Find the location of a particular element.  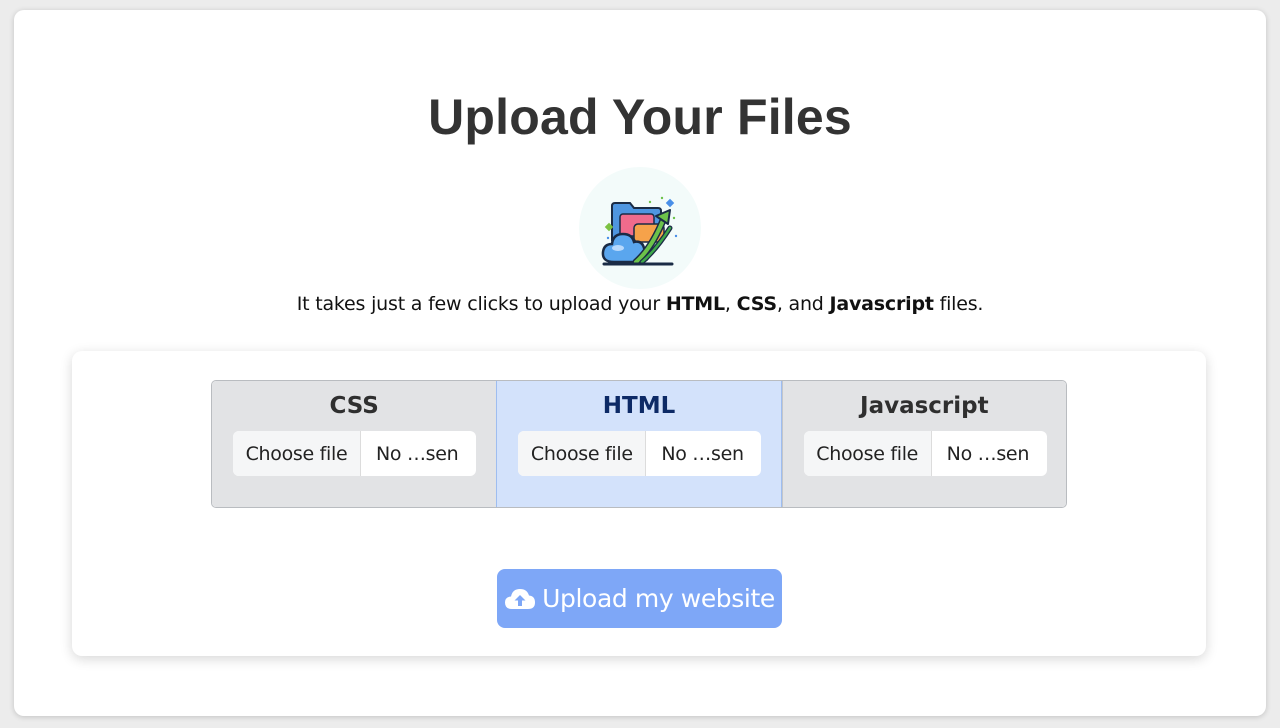

upload-button-label: Upload my website is located at coordinates (658, 598).